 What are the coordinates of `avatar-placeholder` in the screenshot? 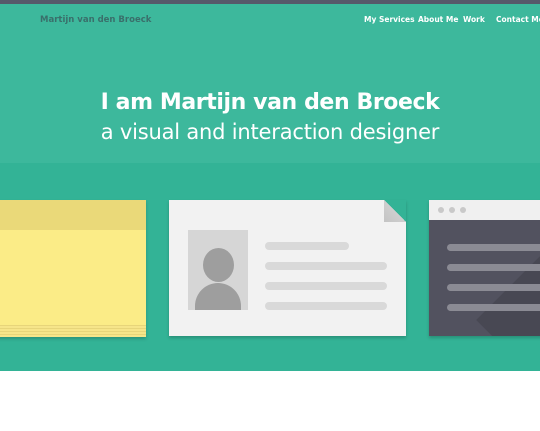 It's located at (218, 270).